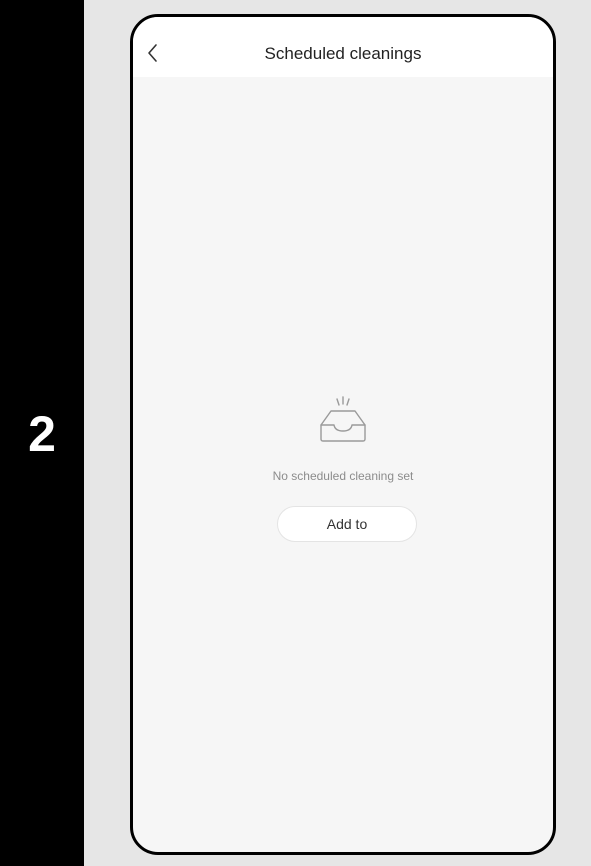 Image resolution: width=591 pixels, height=866 pixels. Describe the element at coordinates (347, 524) in the screenshot. I see `add-schedule-button: Add to` at that location.